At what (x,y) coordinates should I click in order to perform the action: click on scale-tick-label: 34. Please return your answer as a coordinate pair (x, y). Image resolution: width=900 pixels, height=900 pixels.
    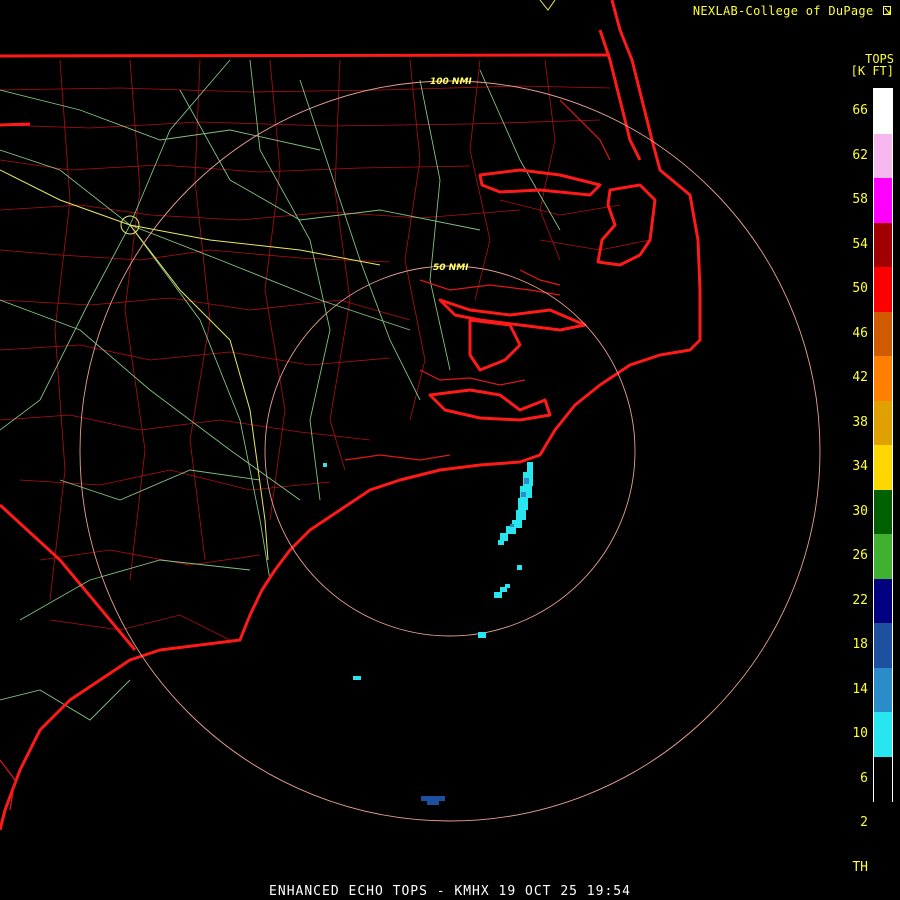
    Looking at the image, I should click on (860, 466).